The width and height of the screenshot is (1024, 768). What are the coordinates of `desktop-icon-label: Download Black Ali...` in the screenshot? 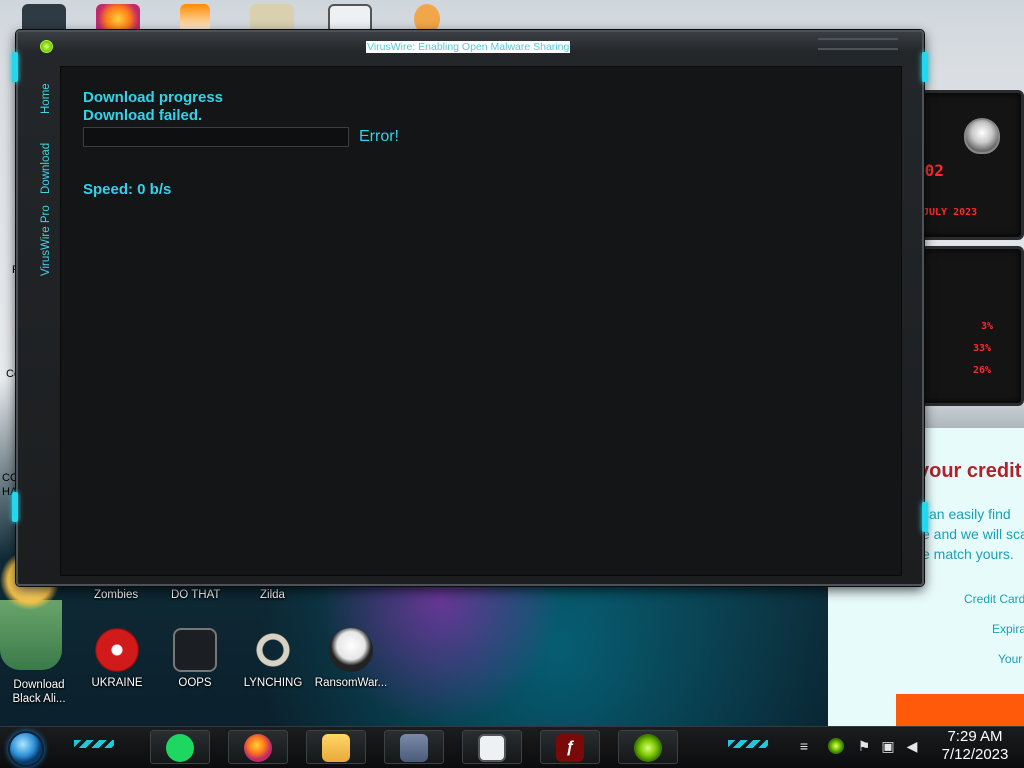 It's located at (39, 692).